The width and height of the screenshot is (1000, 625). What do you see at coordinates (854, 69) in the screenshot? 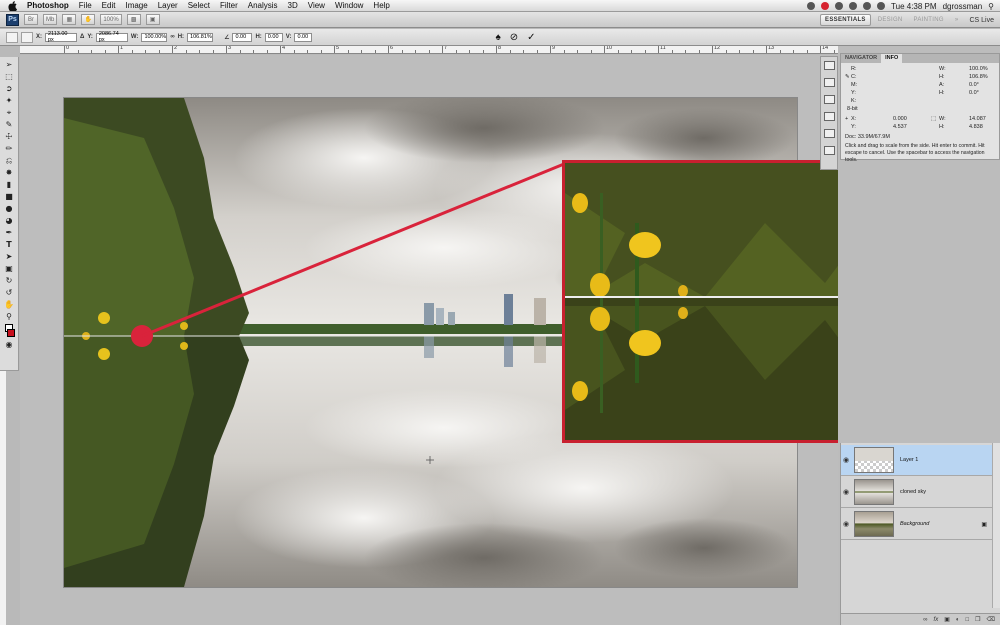
I see `info-r-label: R:` at bounding box center [854, 69].